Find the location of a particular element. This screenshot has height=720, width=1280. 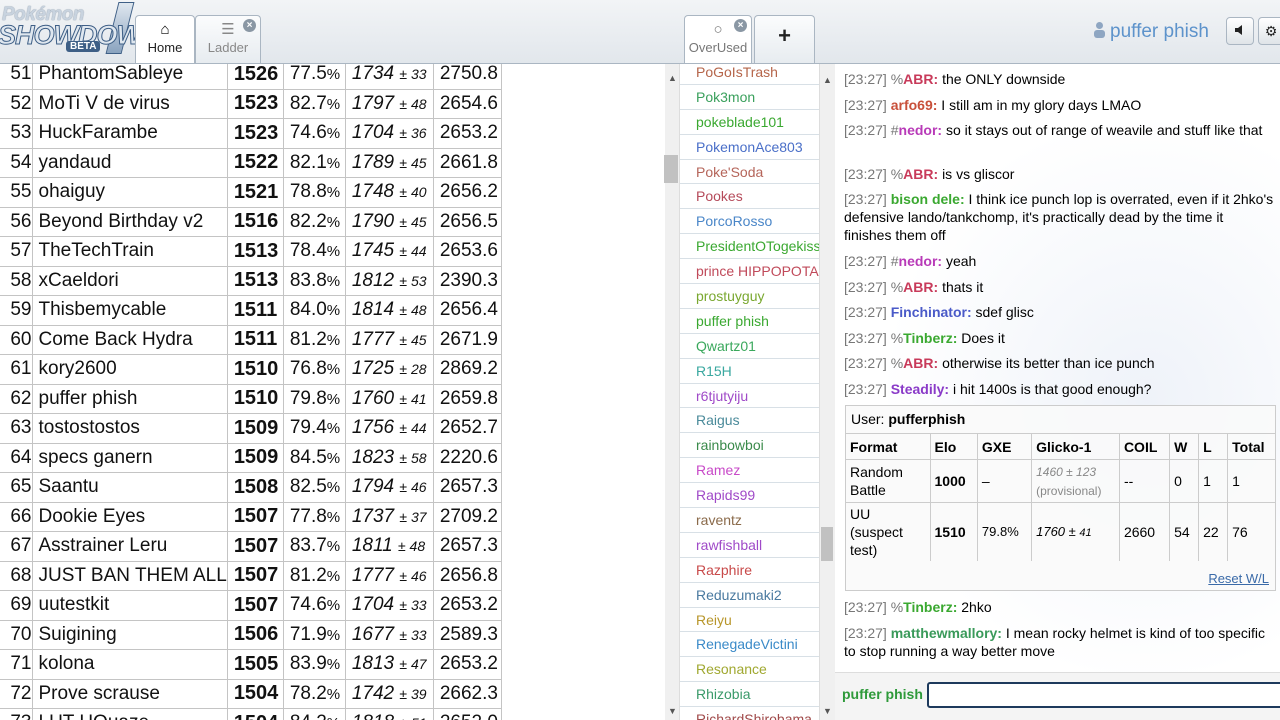

userlist-item: puffer phish is located at coordinates (749, 321).